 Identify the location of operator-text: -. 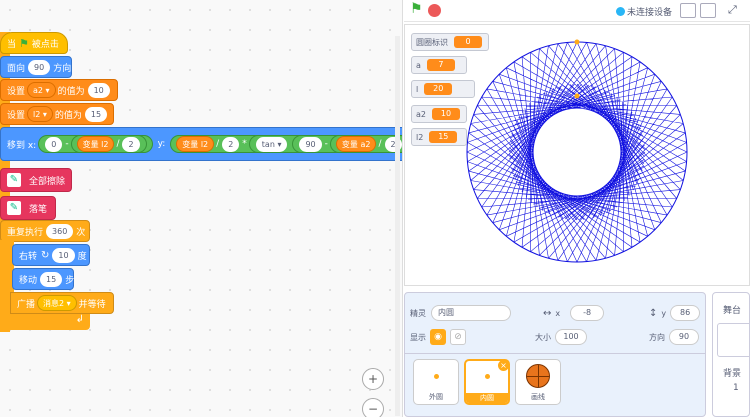
(67, 144).